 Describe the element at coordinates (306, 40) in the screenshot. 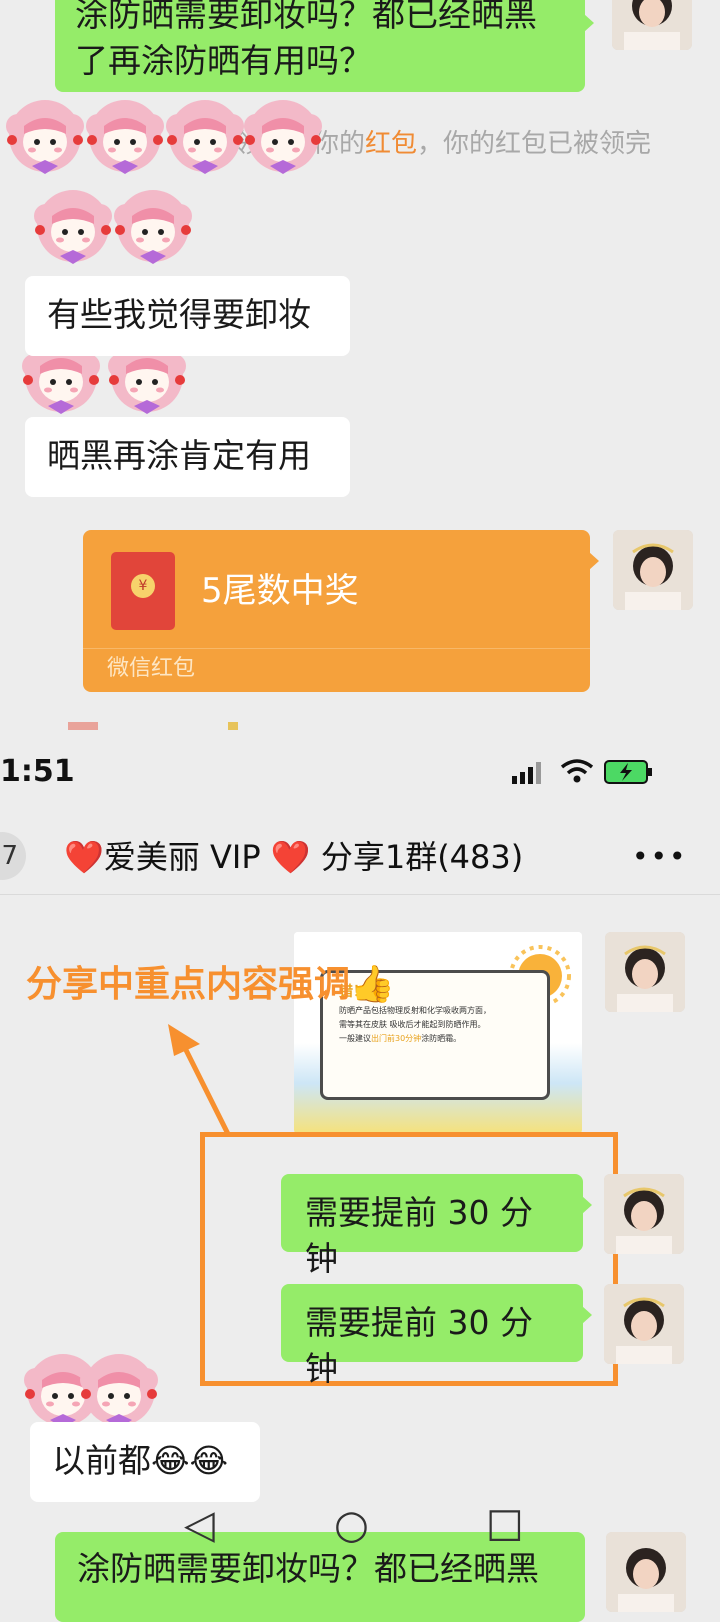

I see `question-text: 涂防晒需要卸妆吗？都已经晒黑了再涂防晒有用吗？` at that location.